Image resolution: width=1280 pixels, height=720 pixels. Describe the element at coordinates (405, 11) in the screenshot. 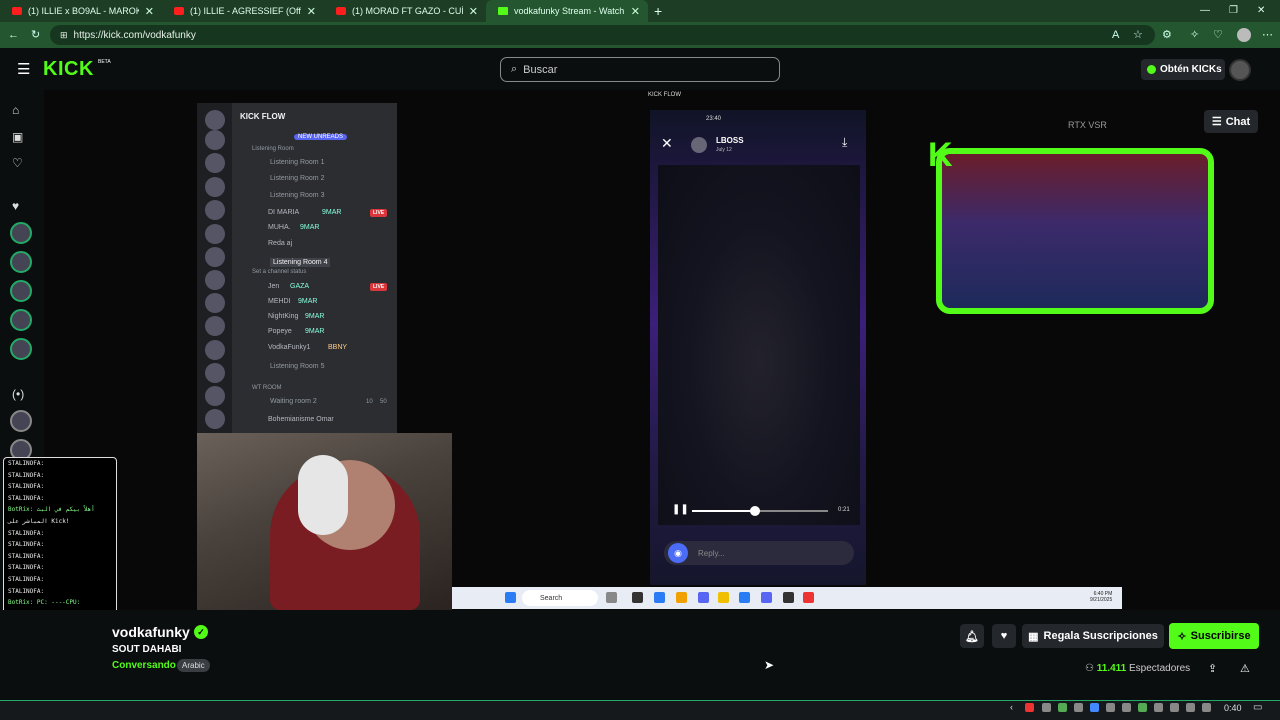

I see `browser-tab: (1) MORAD FT GAZO - CUÍDATE✕` at that location.